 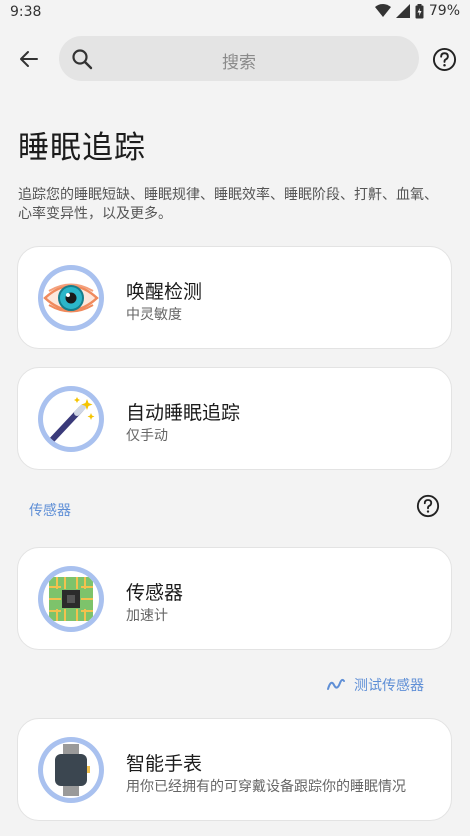 I want to click on card-subtitle: 仅手动, so click(x=147, y=436).